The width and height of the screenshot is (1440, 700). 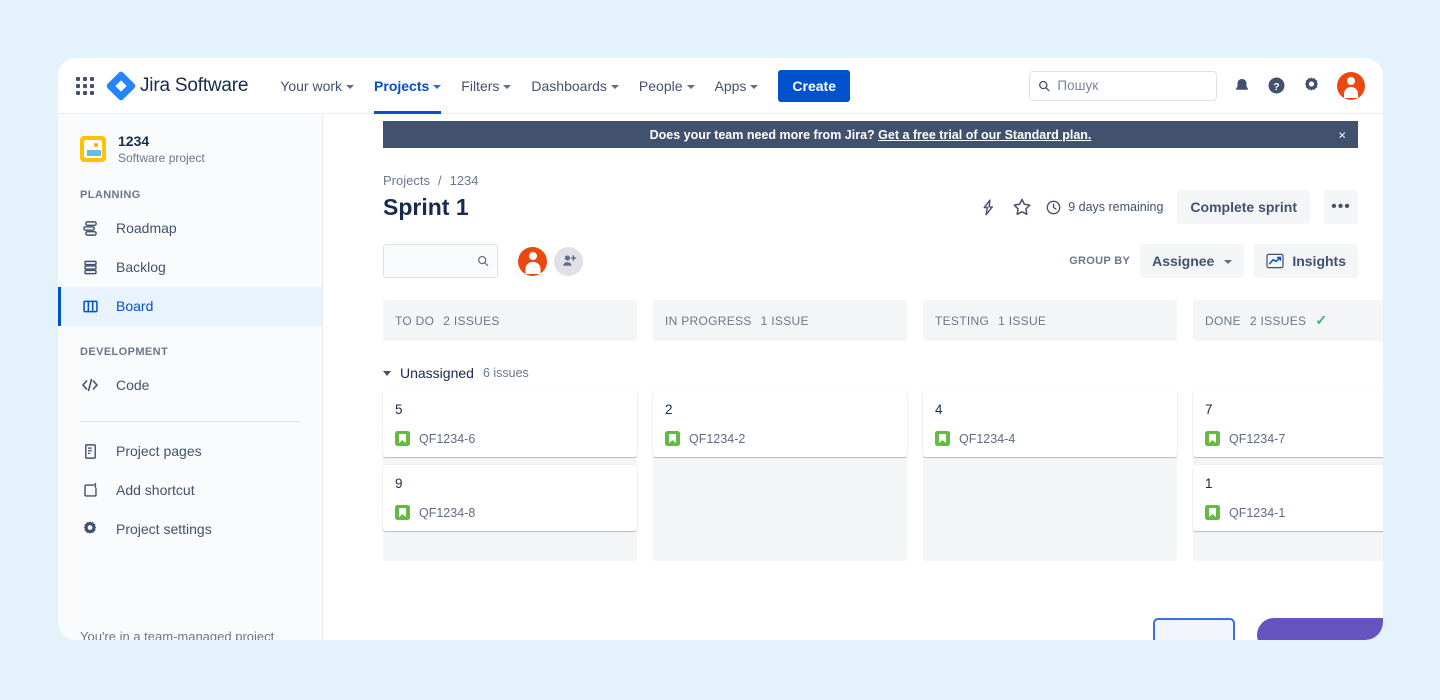 I want to click on issue-card: 1 QF1234-1, so click(x=1288, y=498).